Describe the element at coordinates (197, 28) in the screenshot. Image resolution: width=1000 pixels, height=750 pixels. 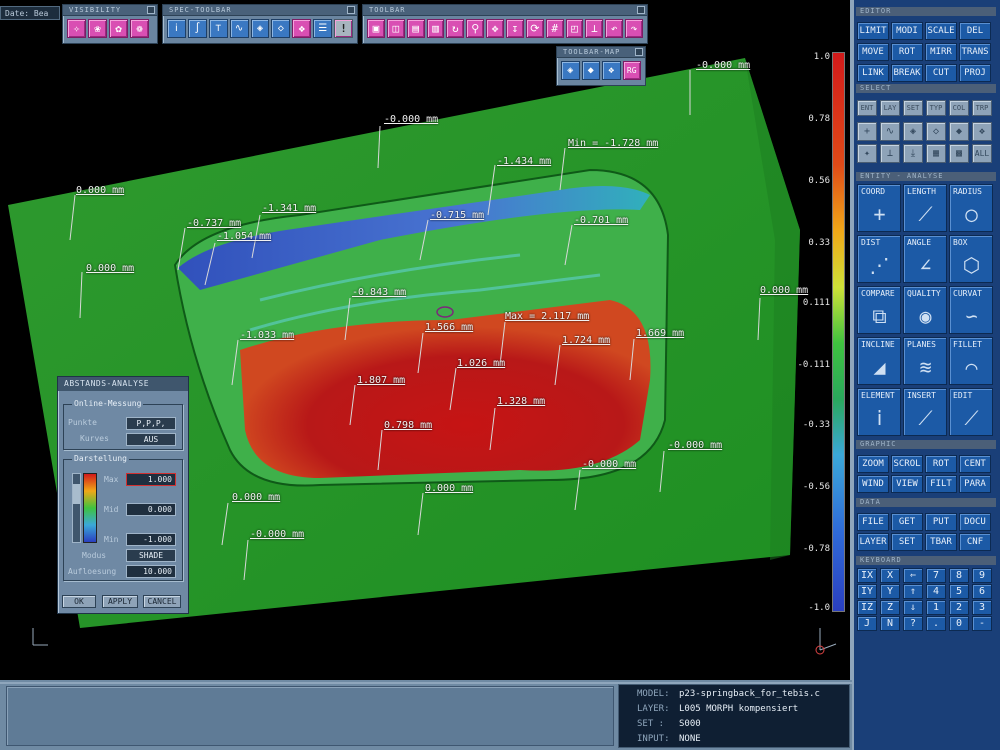
I see `curve-icon: ∫` at that location.